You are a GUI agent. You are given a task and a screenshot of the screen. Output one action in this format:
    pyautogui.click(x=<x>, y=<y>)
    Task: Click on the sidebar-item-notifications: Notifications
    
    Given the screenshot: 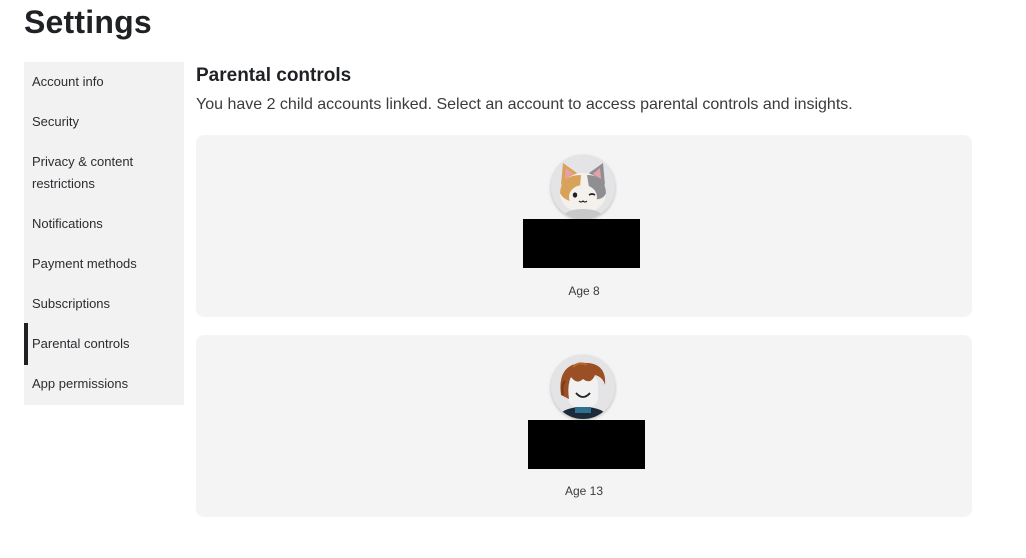 What is the action you would take?
    pyautogui.click(x=104, y=224)
    